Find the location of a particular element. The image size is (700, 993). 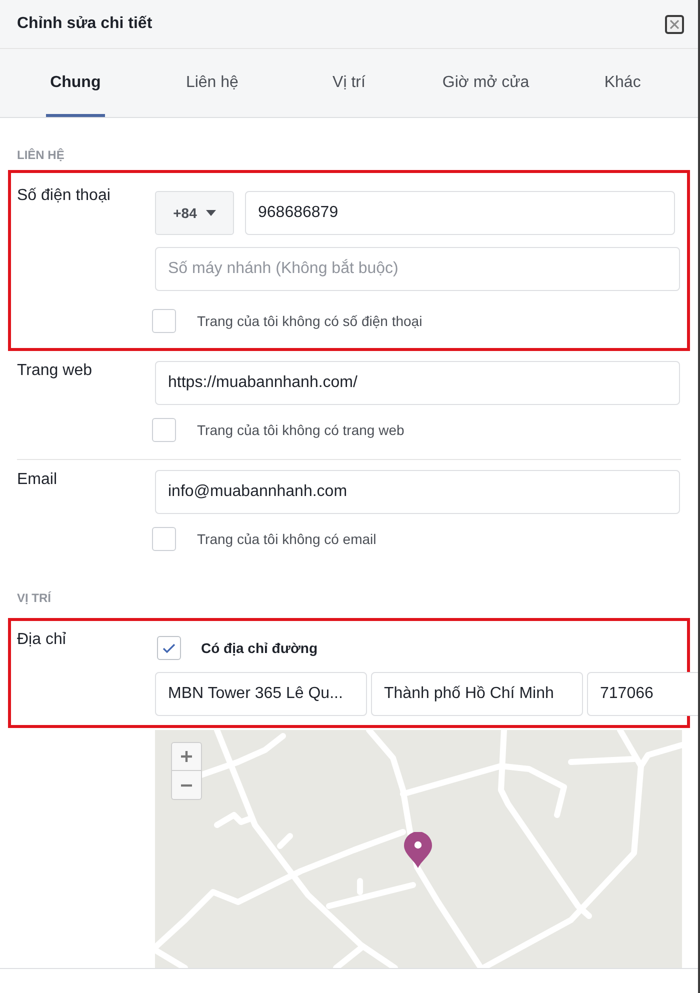

close-button is located at coordinates (674, 24).